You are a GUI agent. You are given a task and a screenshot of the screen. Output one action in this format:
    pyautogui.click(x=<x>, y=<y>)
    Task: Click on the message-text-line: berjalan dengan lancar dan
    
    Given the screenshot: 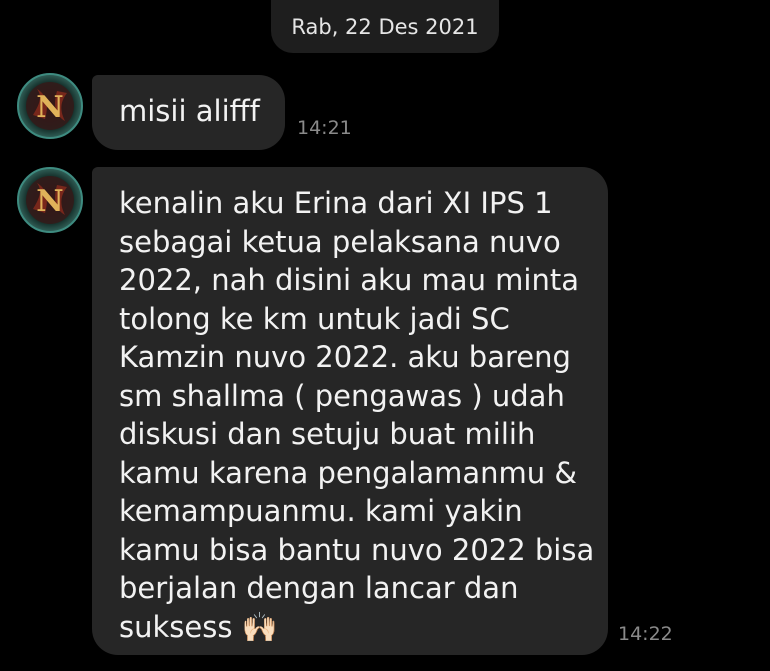 What is the action you would take?
    pyautogui.click(x=319, y=588)
    